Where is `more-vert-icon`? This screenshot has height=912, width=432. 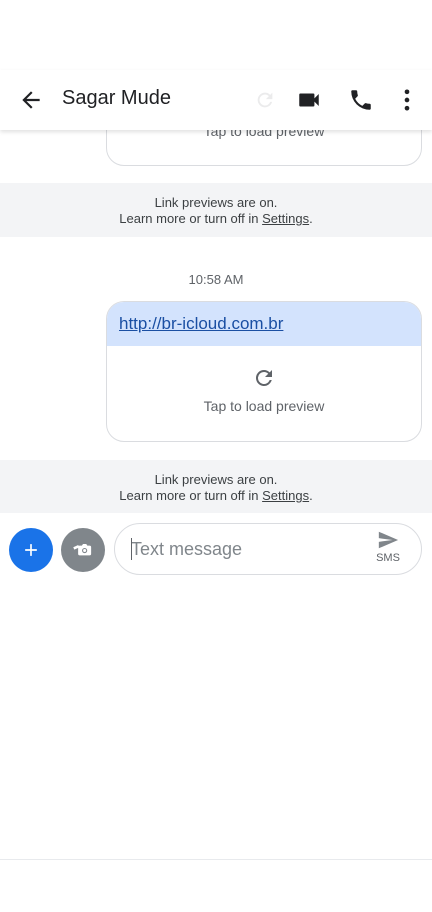
more-vert-icon is located at coordinates (407, 100).